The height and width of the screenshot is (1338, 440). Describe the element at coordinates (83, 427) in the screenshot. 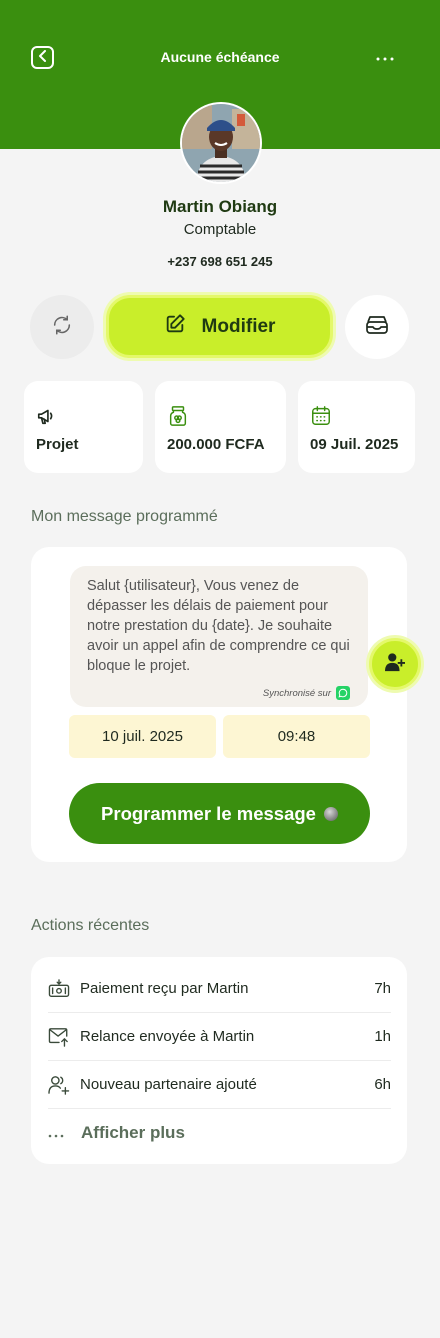

I see `info-card-project: Projet` at that location.